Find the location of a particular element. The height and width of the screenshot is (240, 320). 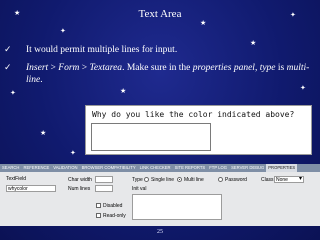

radio-multi-line is located at coordinates (179, 179).